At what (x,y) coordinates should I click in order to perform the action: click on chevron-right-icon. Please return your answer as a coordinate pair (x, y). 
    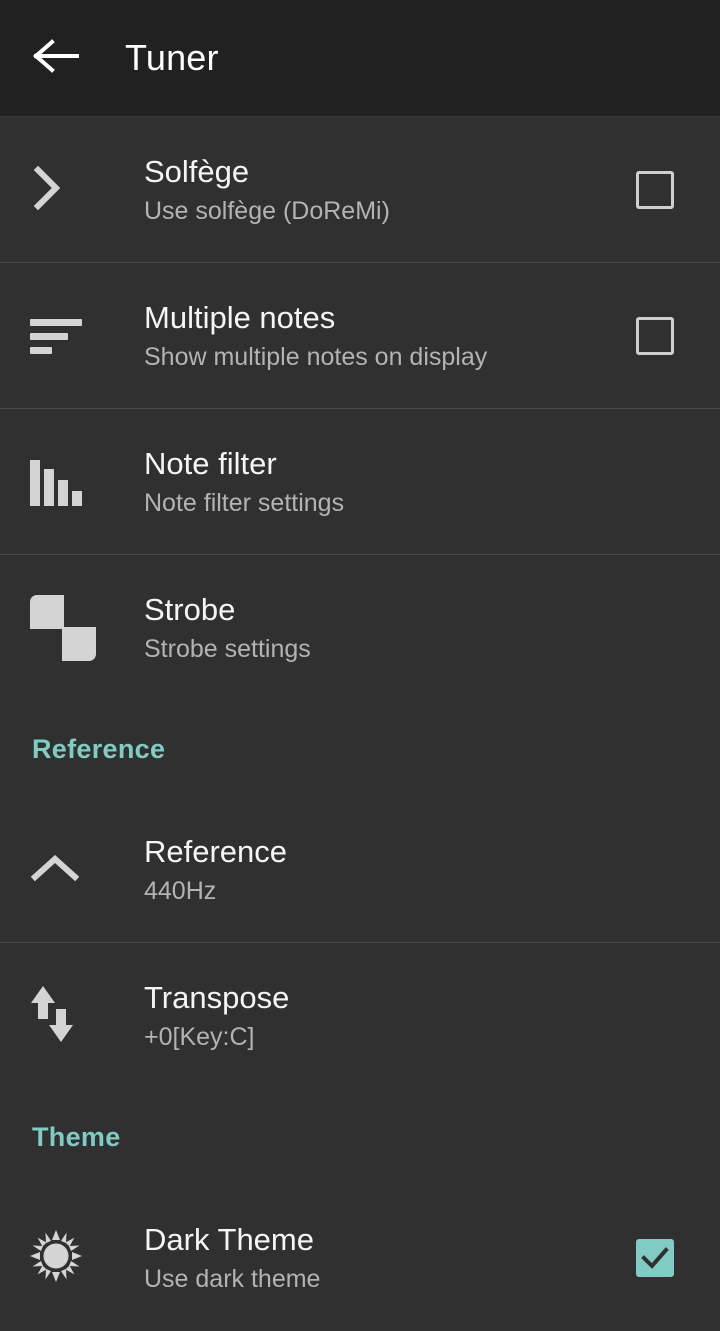
    Looking at the image, I should click on (47, 190).